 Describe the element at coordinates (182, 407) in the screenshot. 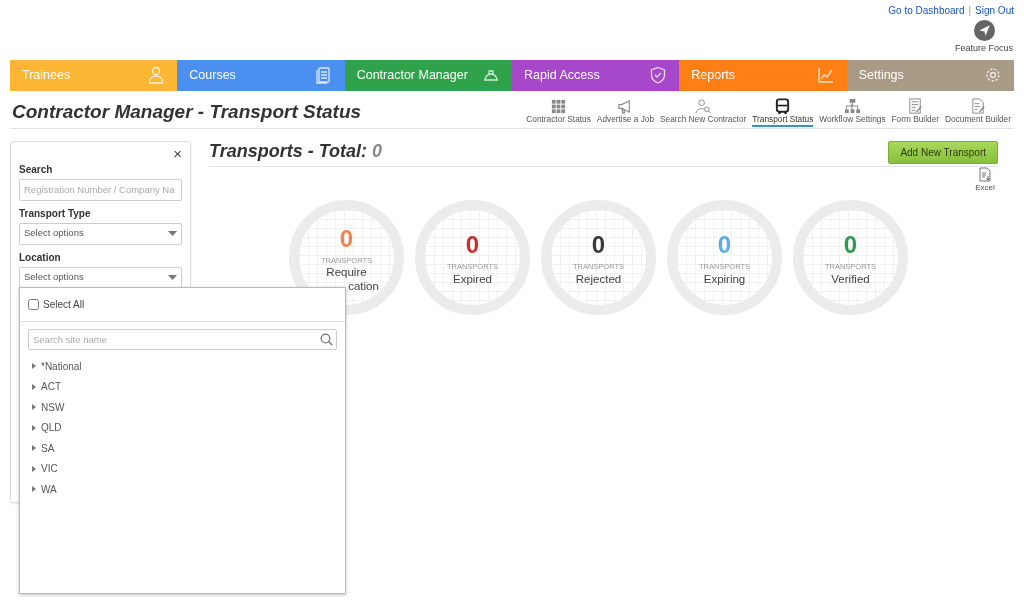

I see `tree-item: NSW` at that location.